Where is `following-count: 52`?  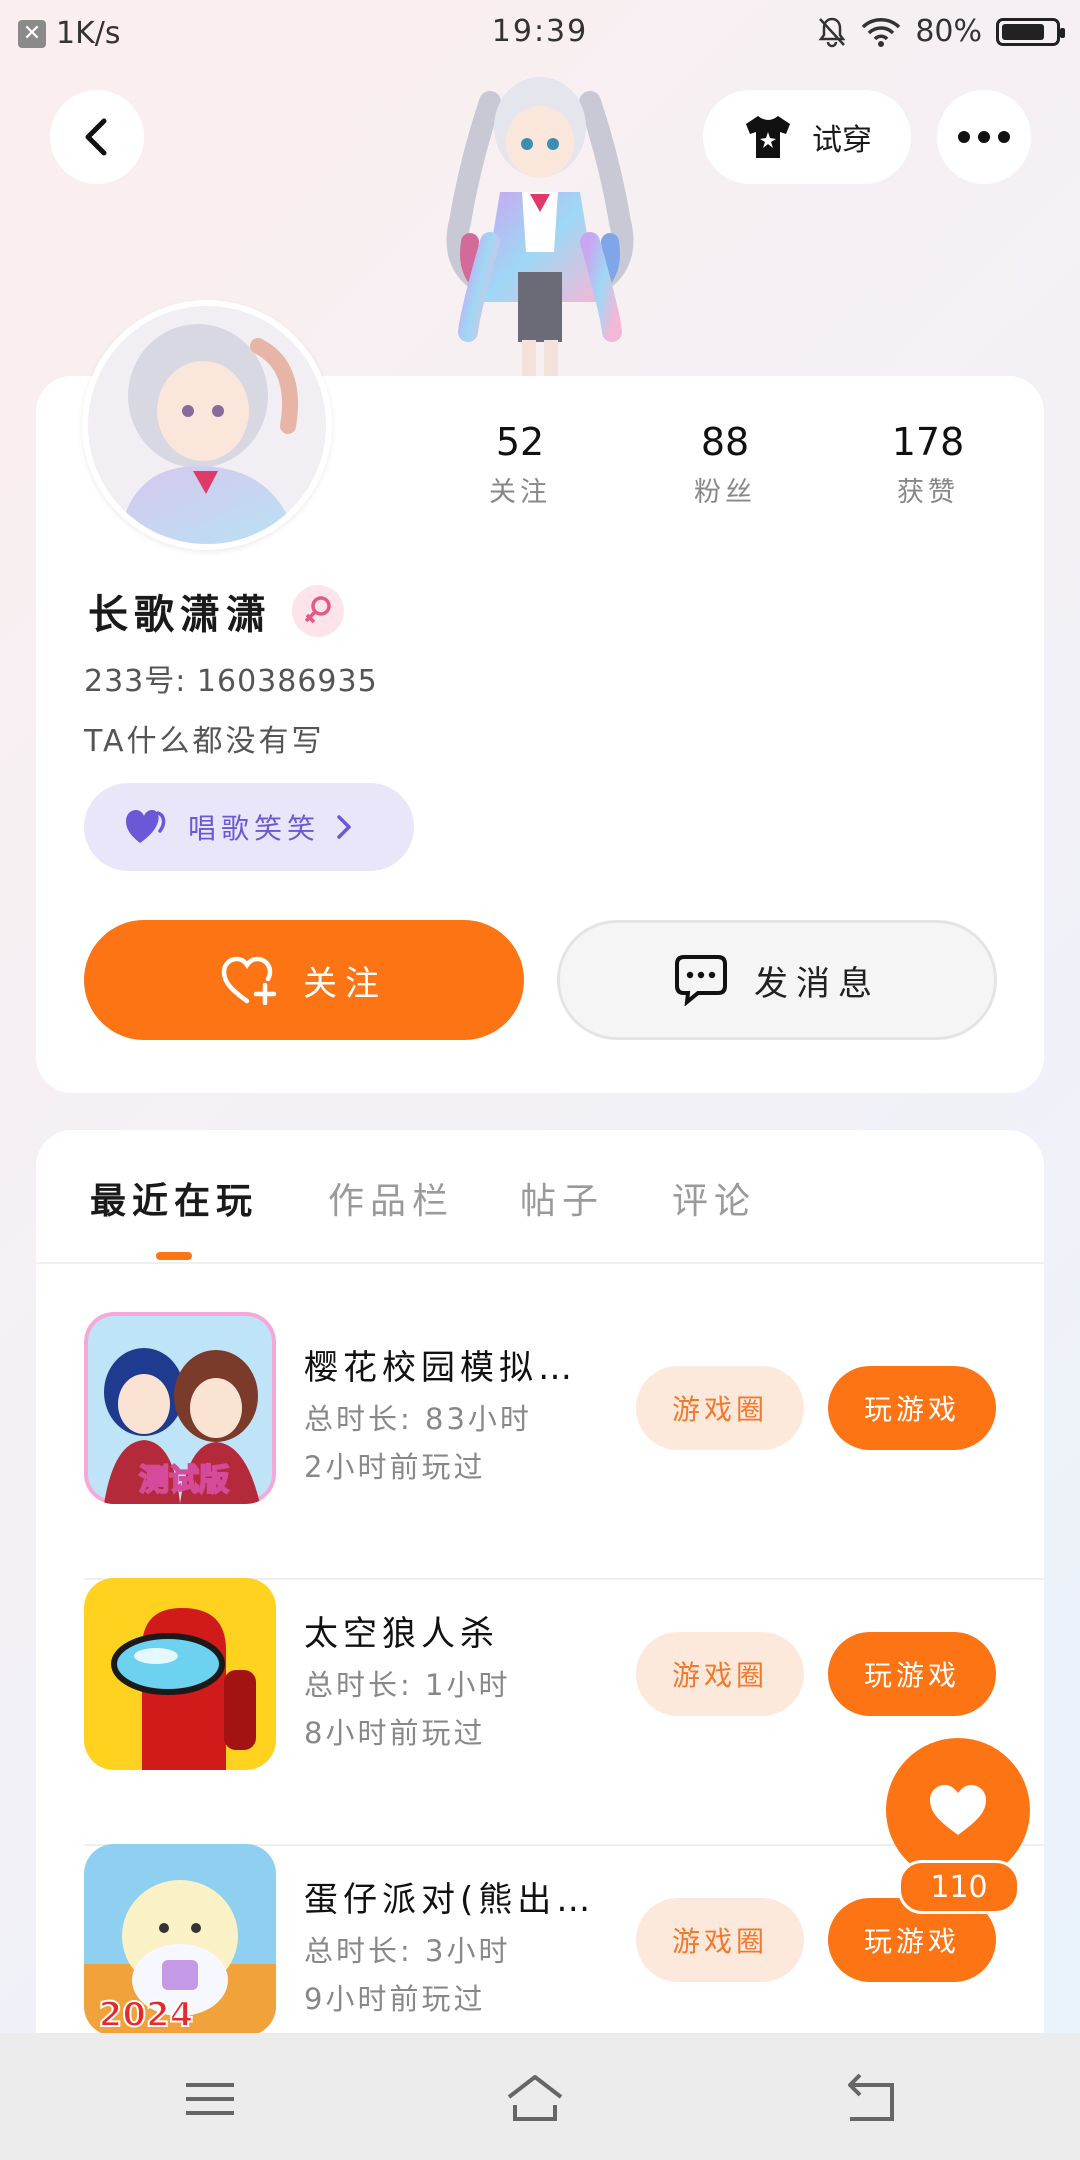 following-count: 52 is located at coordinates (520, 442).